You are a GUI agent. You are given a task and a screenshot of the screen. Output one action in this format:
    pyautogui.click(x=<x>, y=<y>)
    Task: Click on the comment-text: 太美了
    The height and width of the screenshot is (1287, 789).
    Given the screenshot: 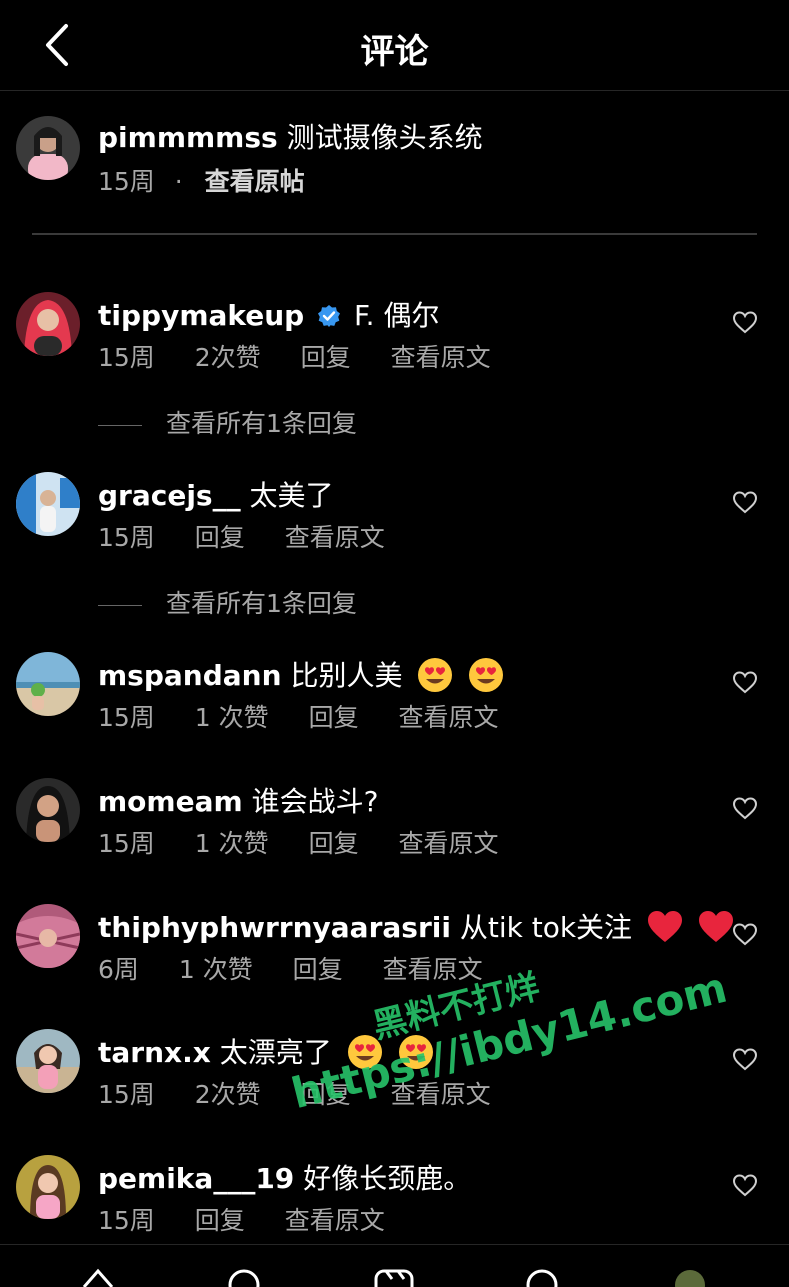 What is the action you would take?
    pyautogui.click(x=291, y=495)
    